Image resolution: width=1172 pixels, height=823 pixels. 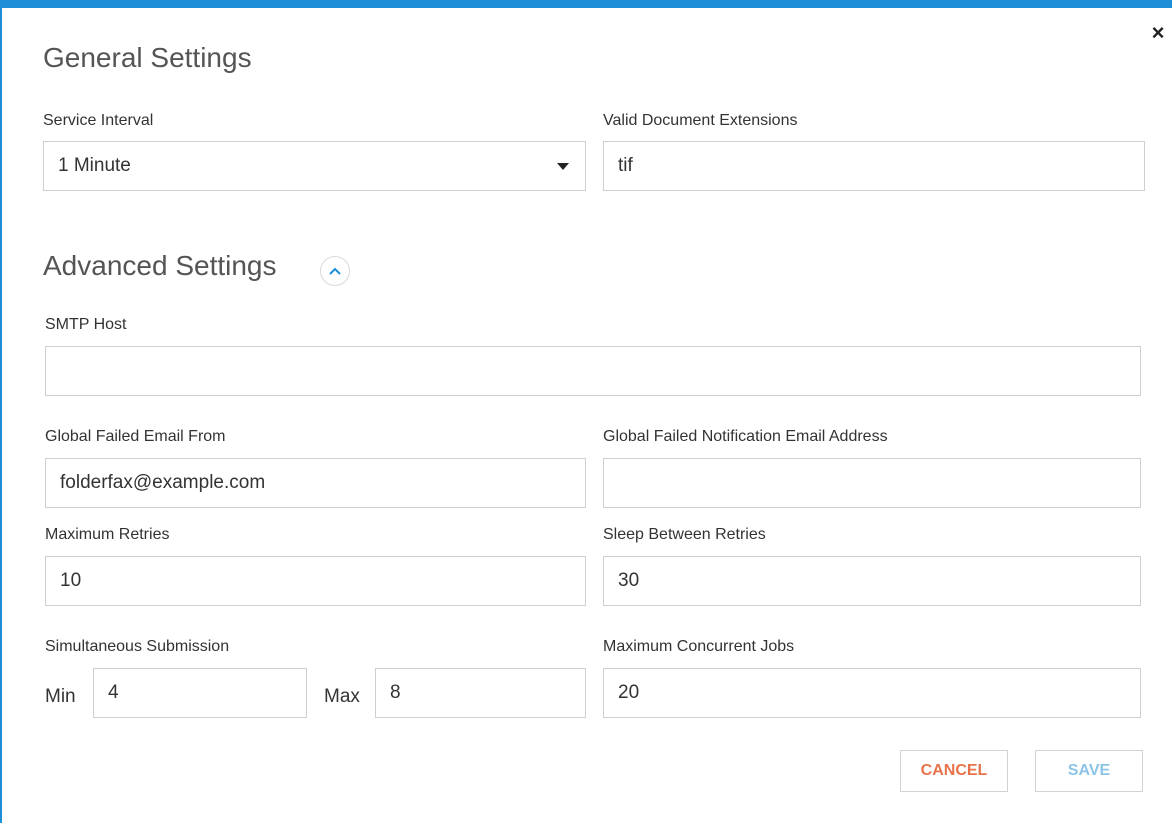 What do you see at coordinates (586, 4) in the screenshot?
I see `dialog-top-accent-bar` at bounding box center [586, 4].